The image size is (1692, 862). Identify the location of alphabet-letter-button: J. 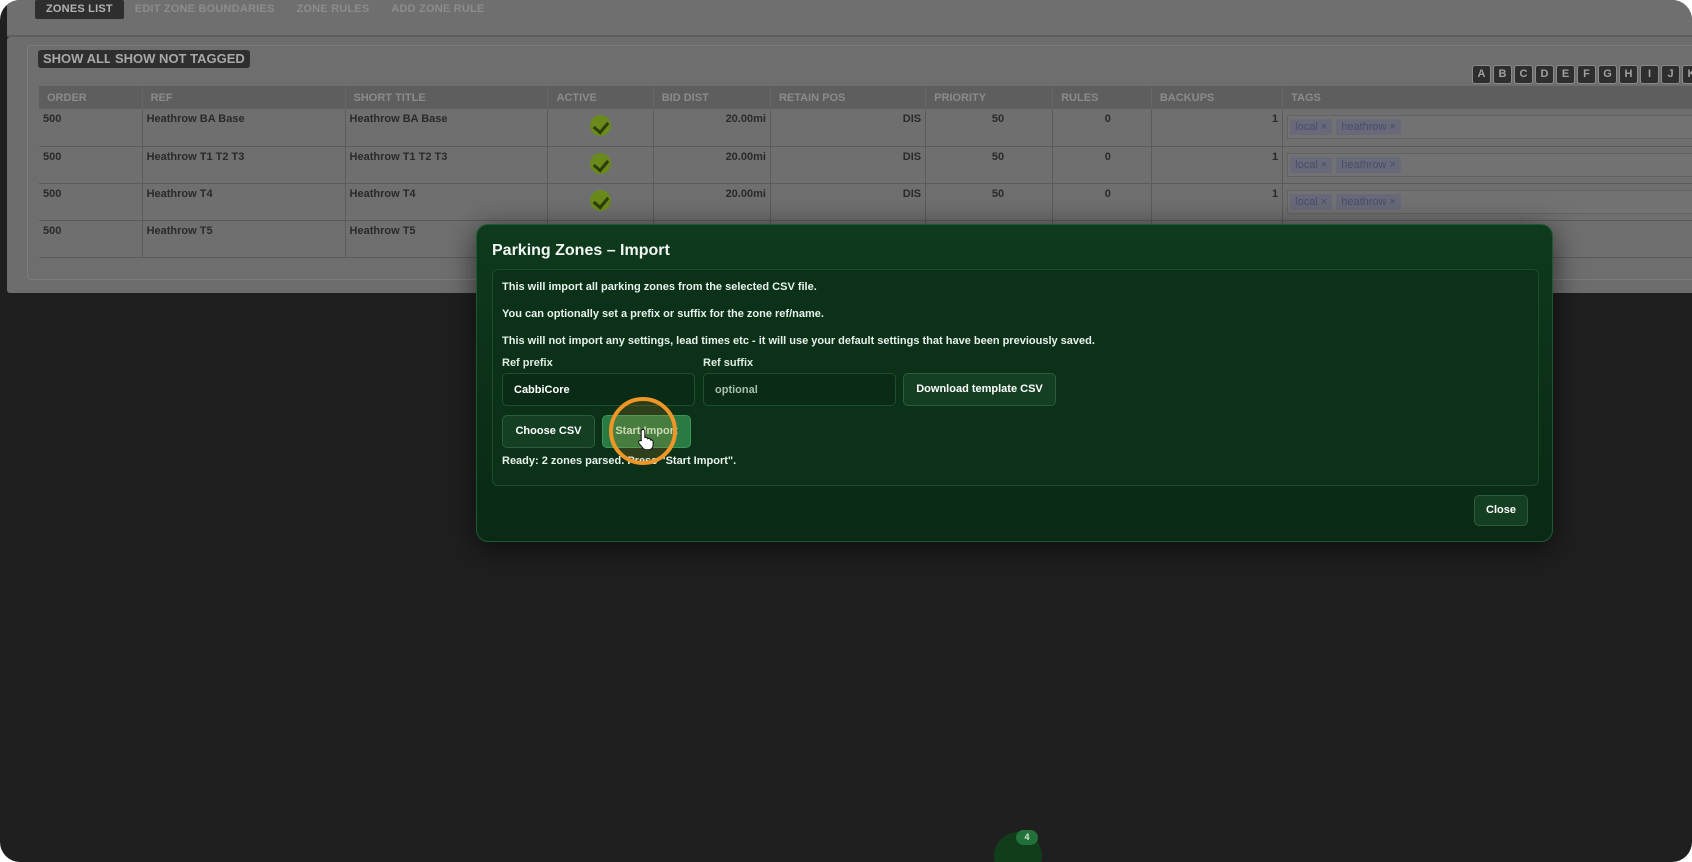
(1670, 74).